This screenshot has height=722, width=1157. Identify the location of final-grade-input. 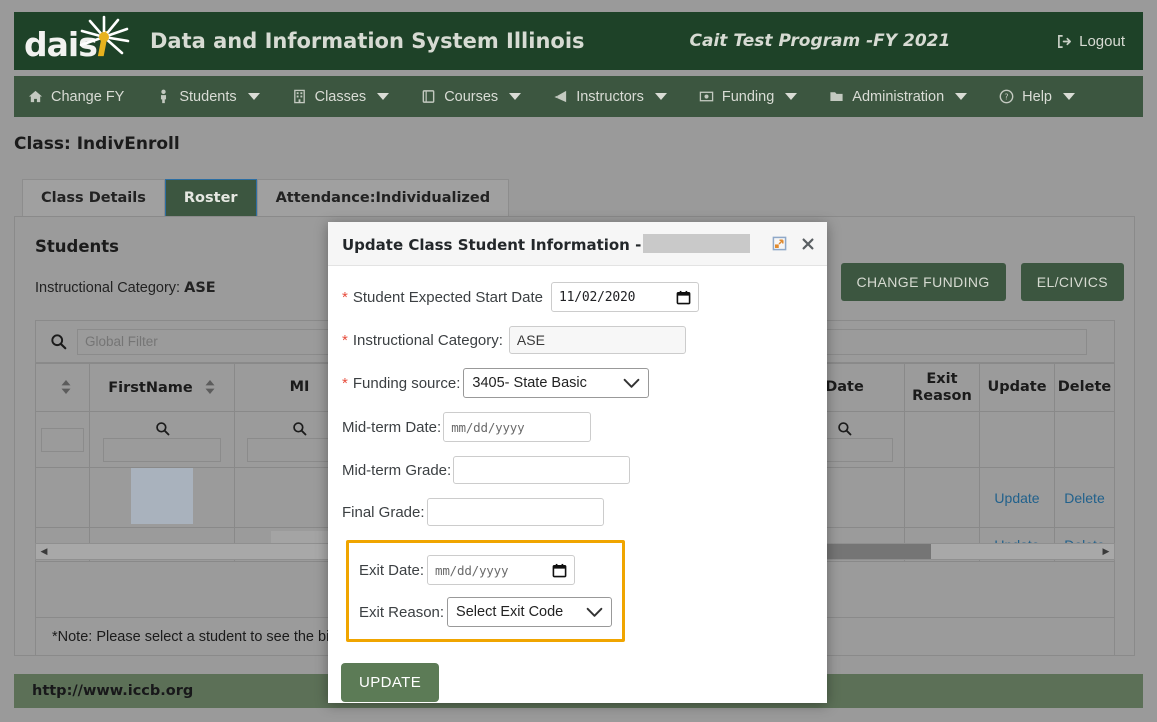
(515, 512).